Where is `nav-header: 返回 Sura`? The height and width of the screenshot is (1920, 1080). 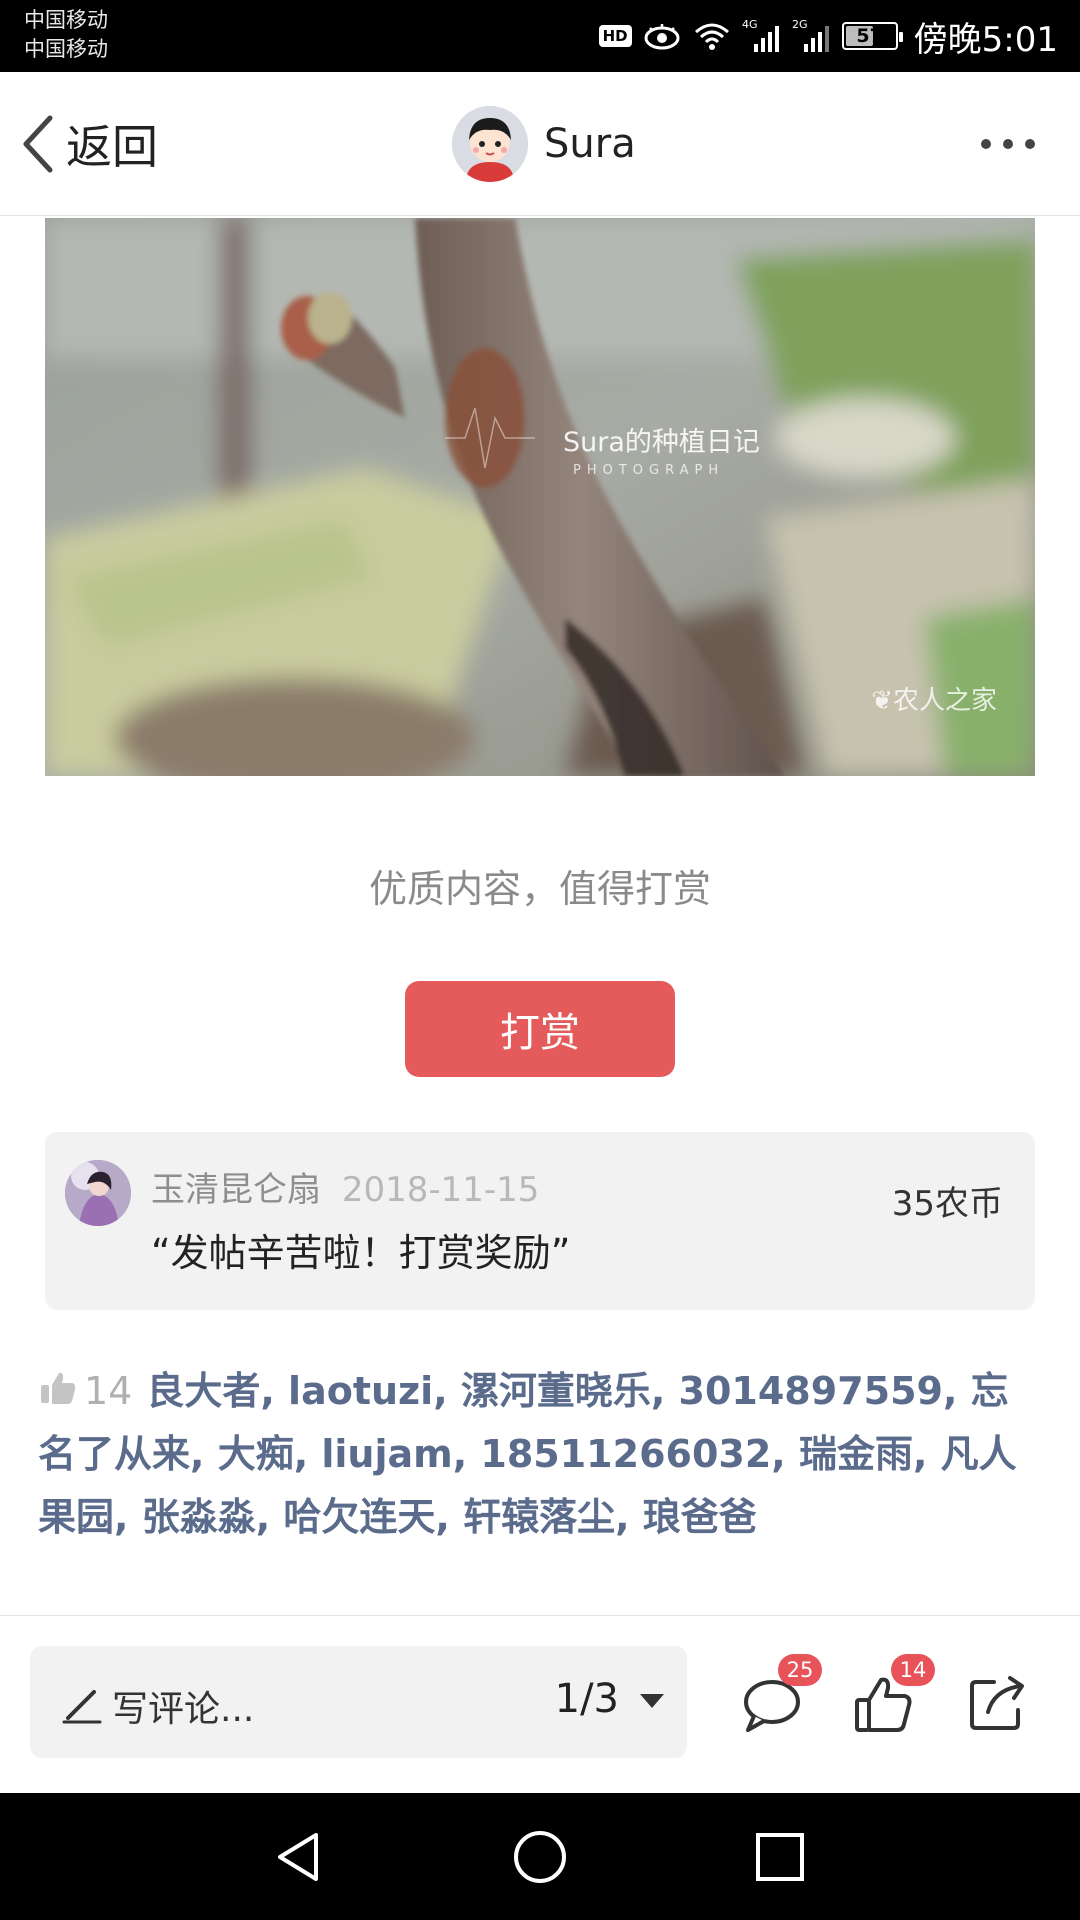 nav-header: 返回 Sura is located at coordinates (540, 144).